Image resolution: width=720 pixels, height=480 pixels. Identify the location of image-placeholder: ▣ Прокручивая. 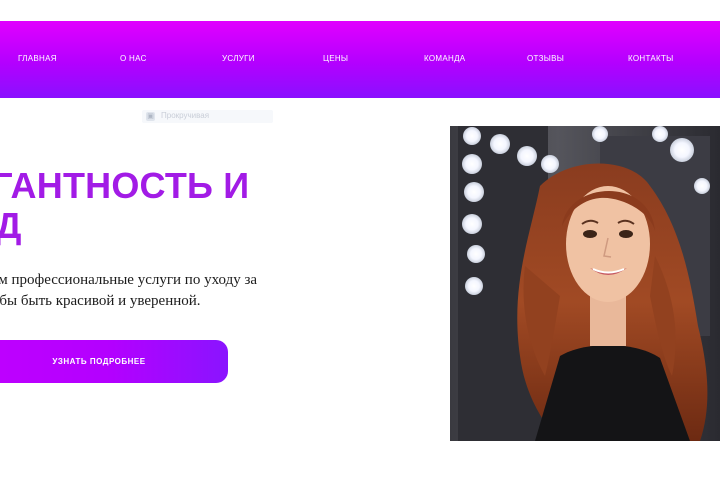
(207, 116).